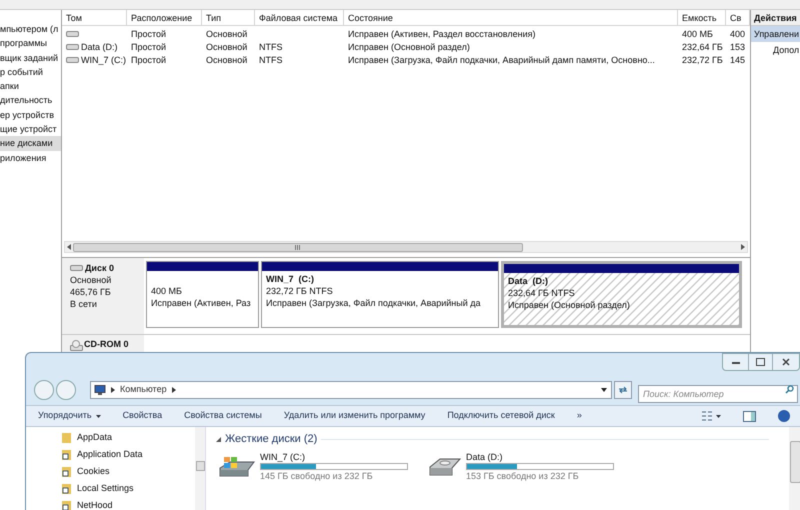 The width and height of the screenshot is (800, 510). What do you see at coordinates (128, 454) in the screenshot?
I see `nav-item: Application Data` at bounding box center [128, 454].